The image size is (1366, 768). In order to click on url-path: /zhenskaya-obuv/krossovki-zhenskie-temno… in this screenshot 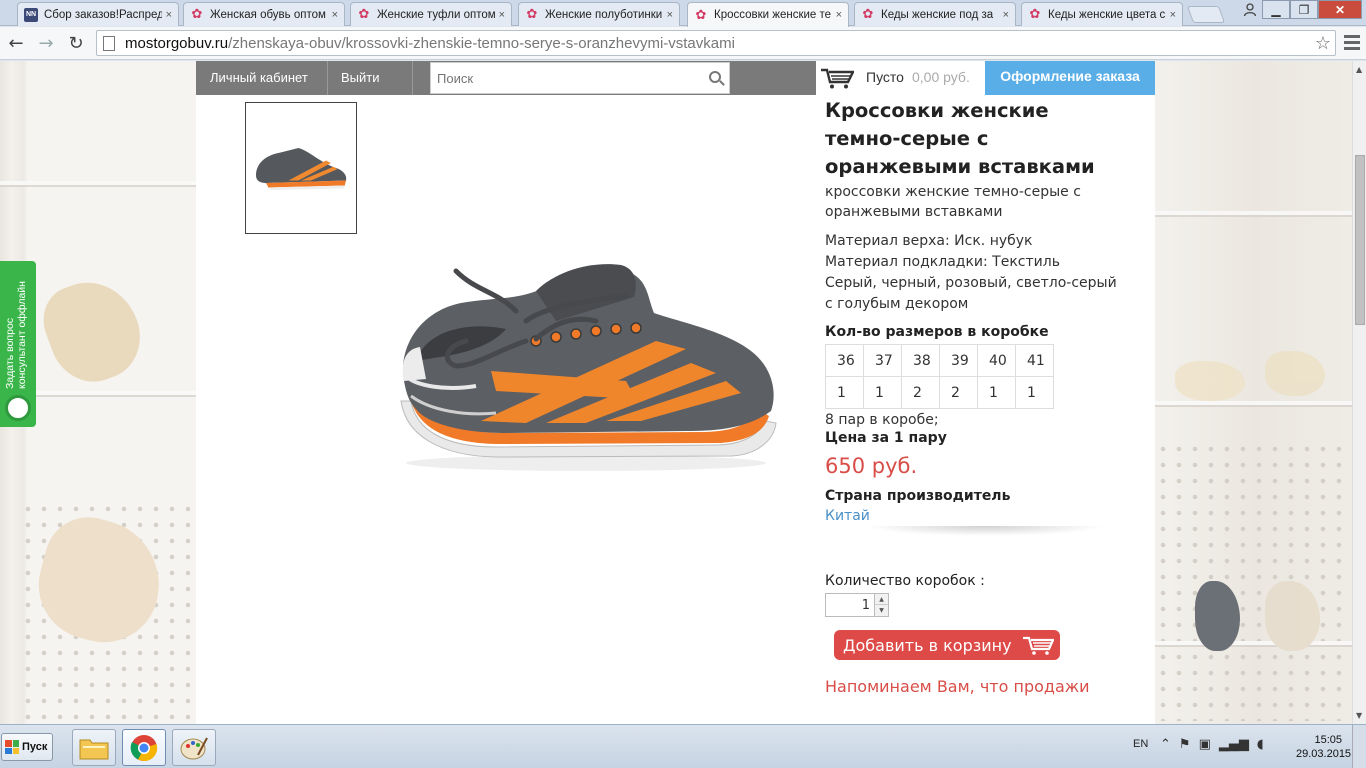, I will do `click(481, 43)`.